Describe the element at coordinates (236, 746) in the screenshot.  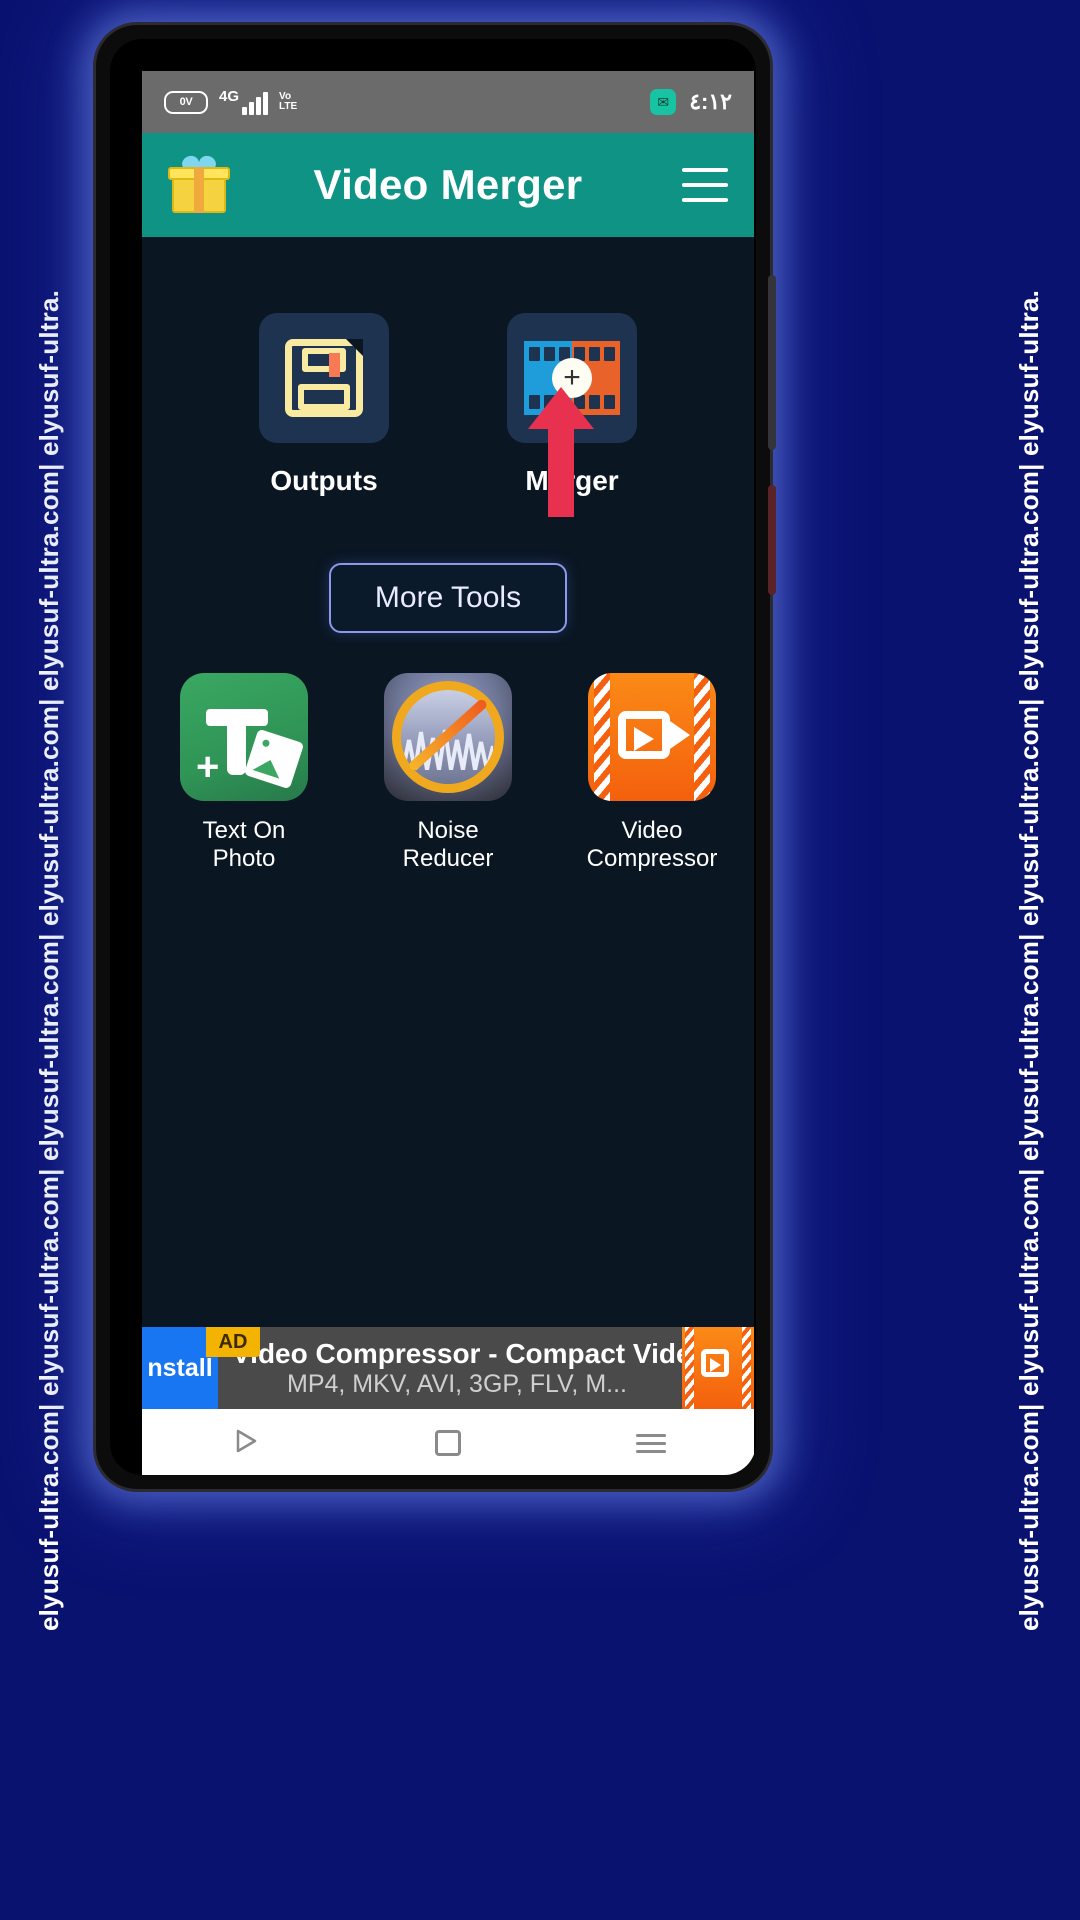
I see `text-t-stem` at that location.